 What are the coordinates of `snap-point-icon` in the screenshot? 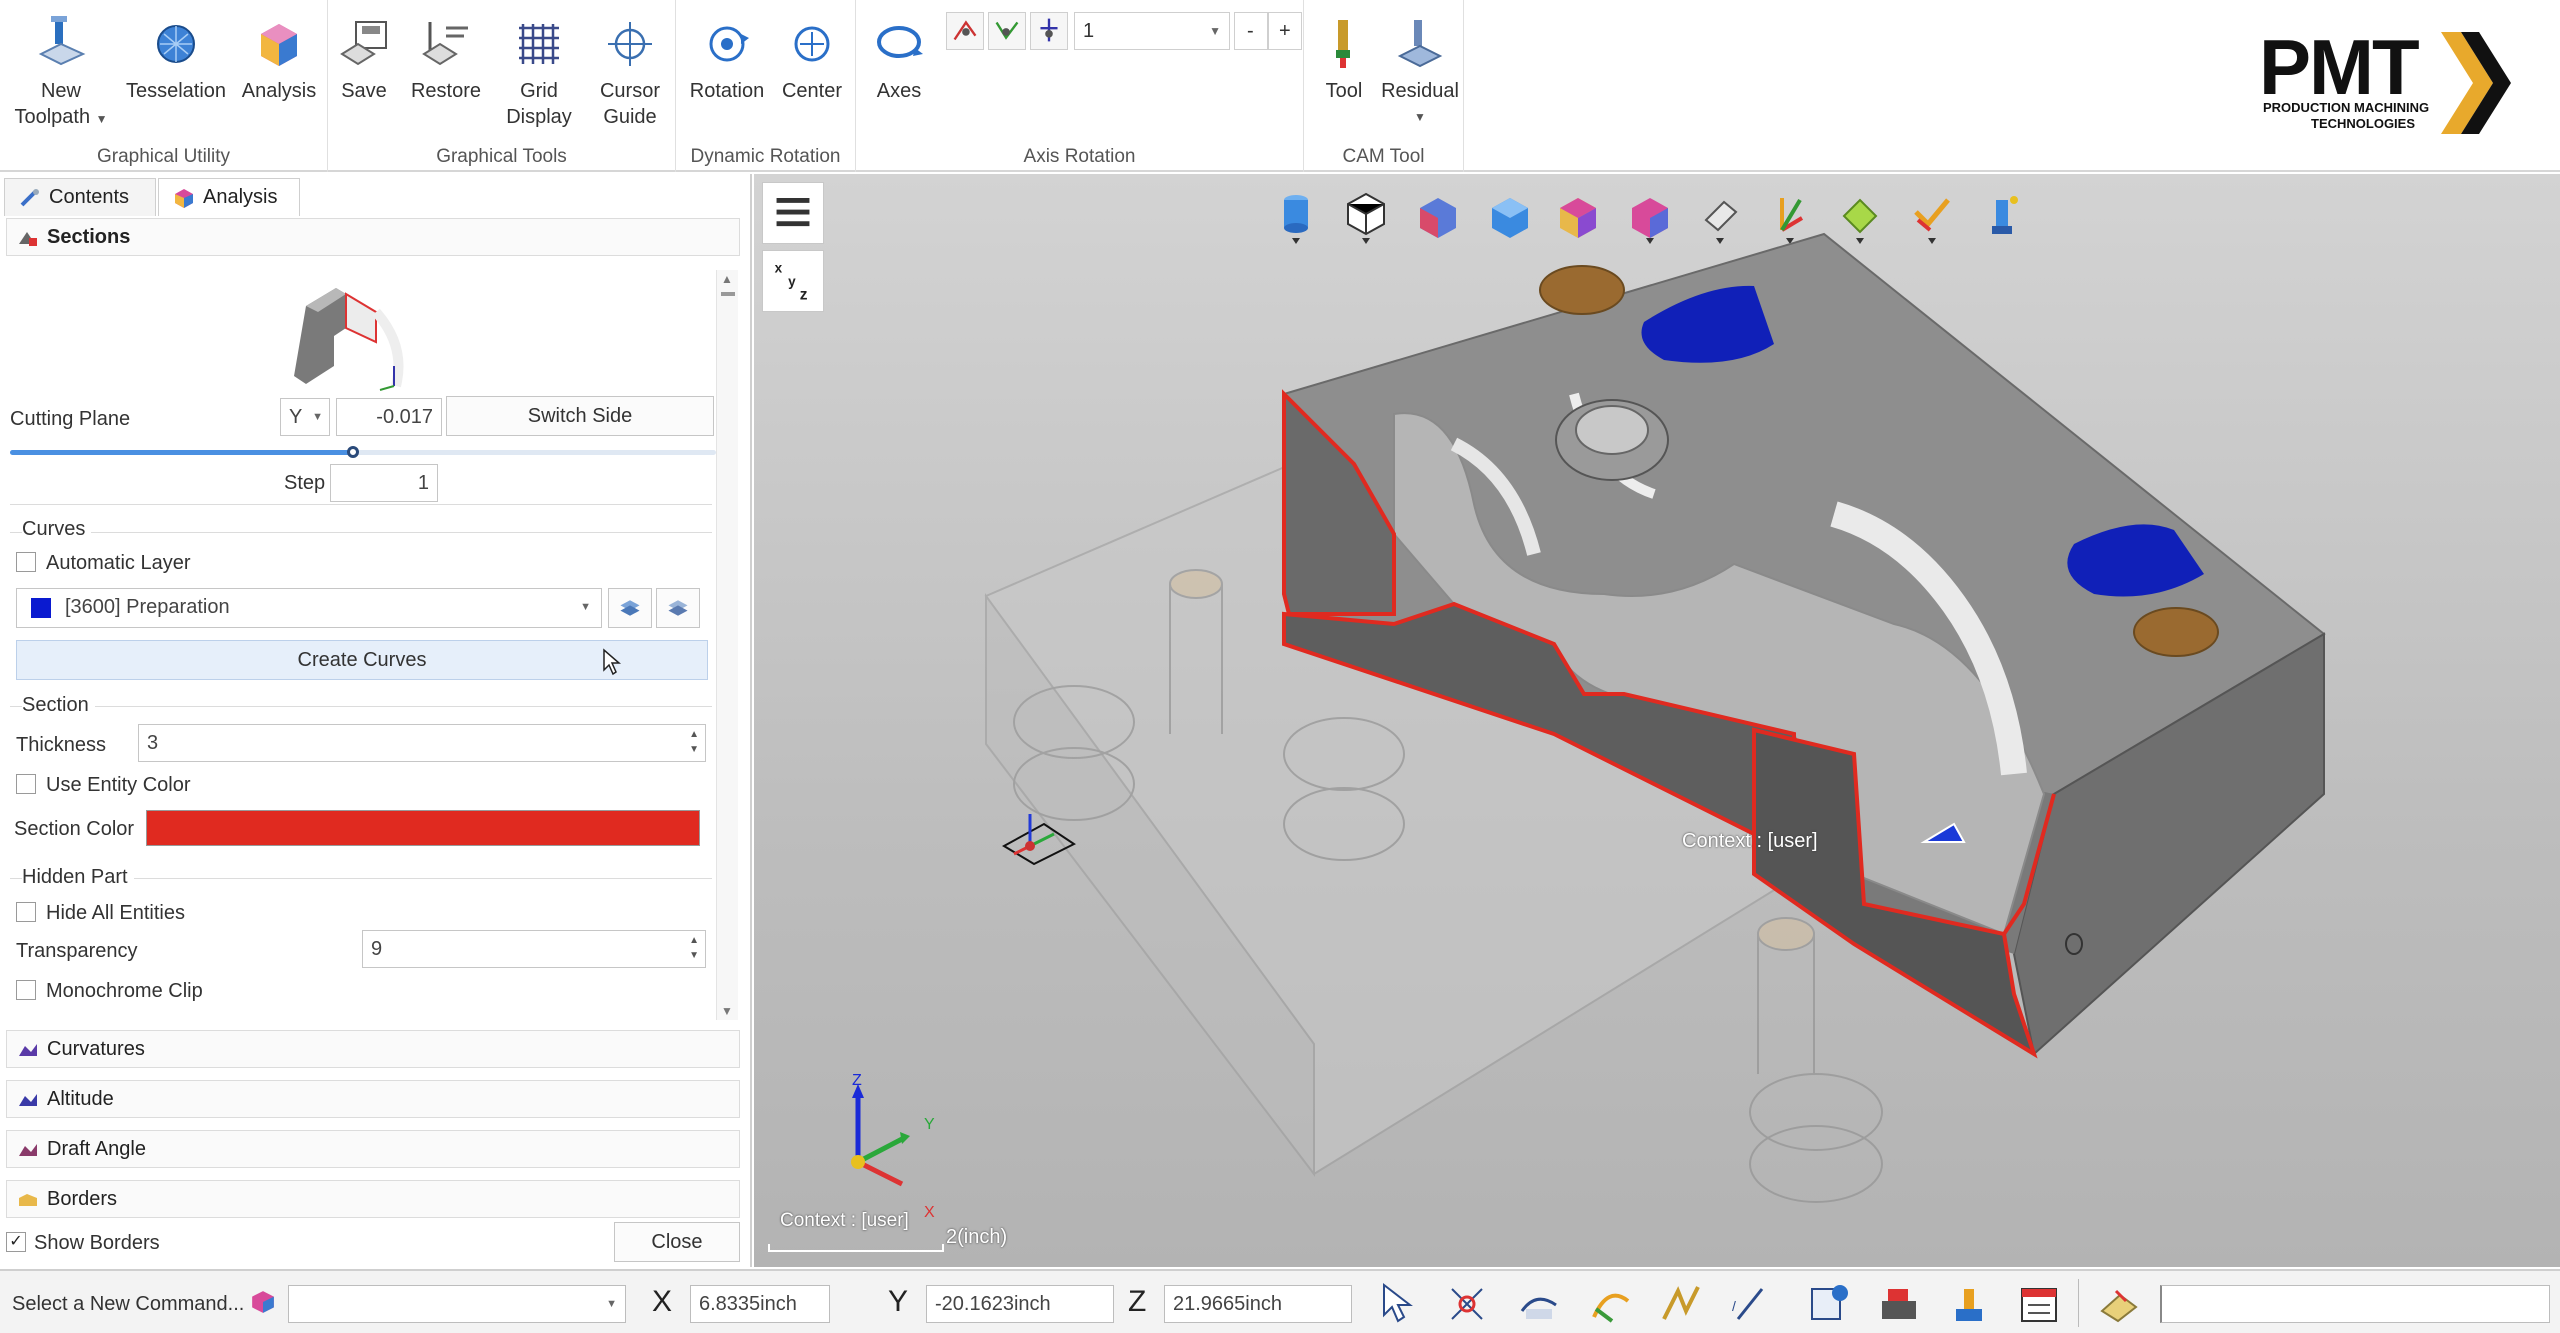 It's located at (1467, 1304).